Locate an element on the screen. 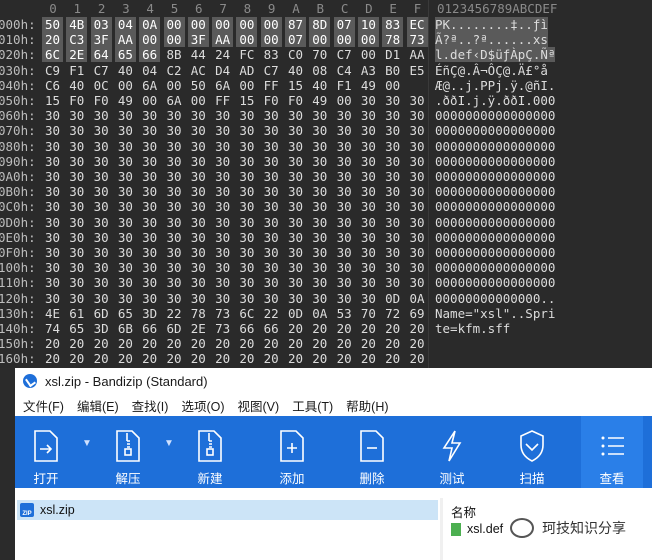 The image size is (652, 560). hex-byte: 6C is located at coordinates (52, 55).